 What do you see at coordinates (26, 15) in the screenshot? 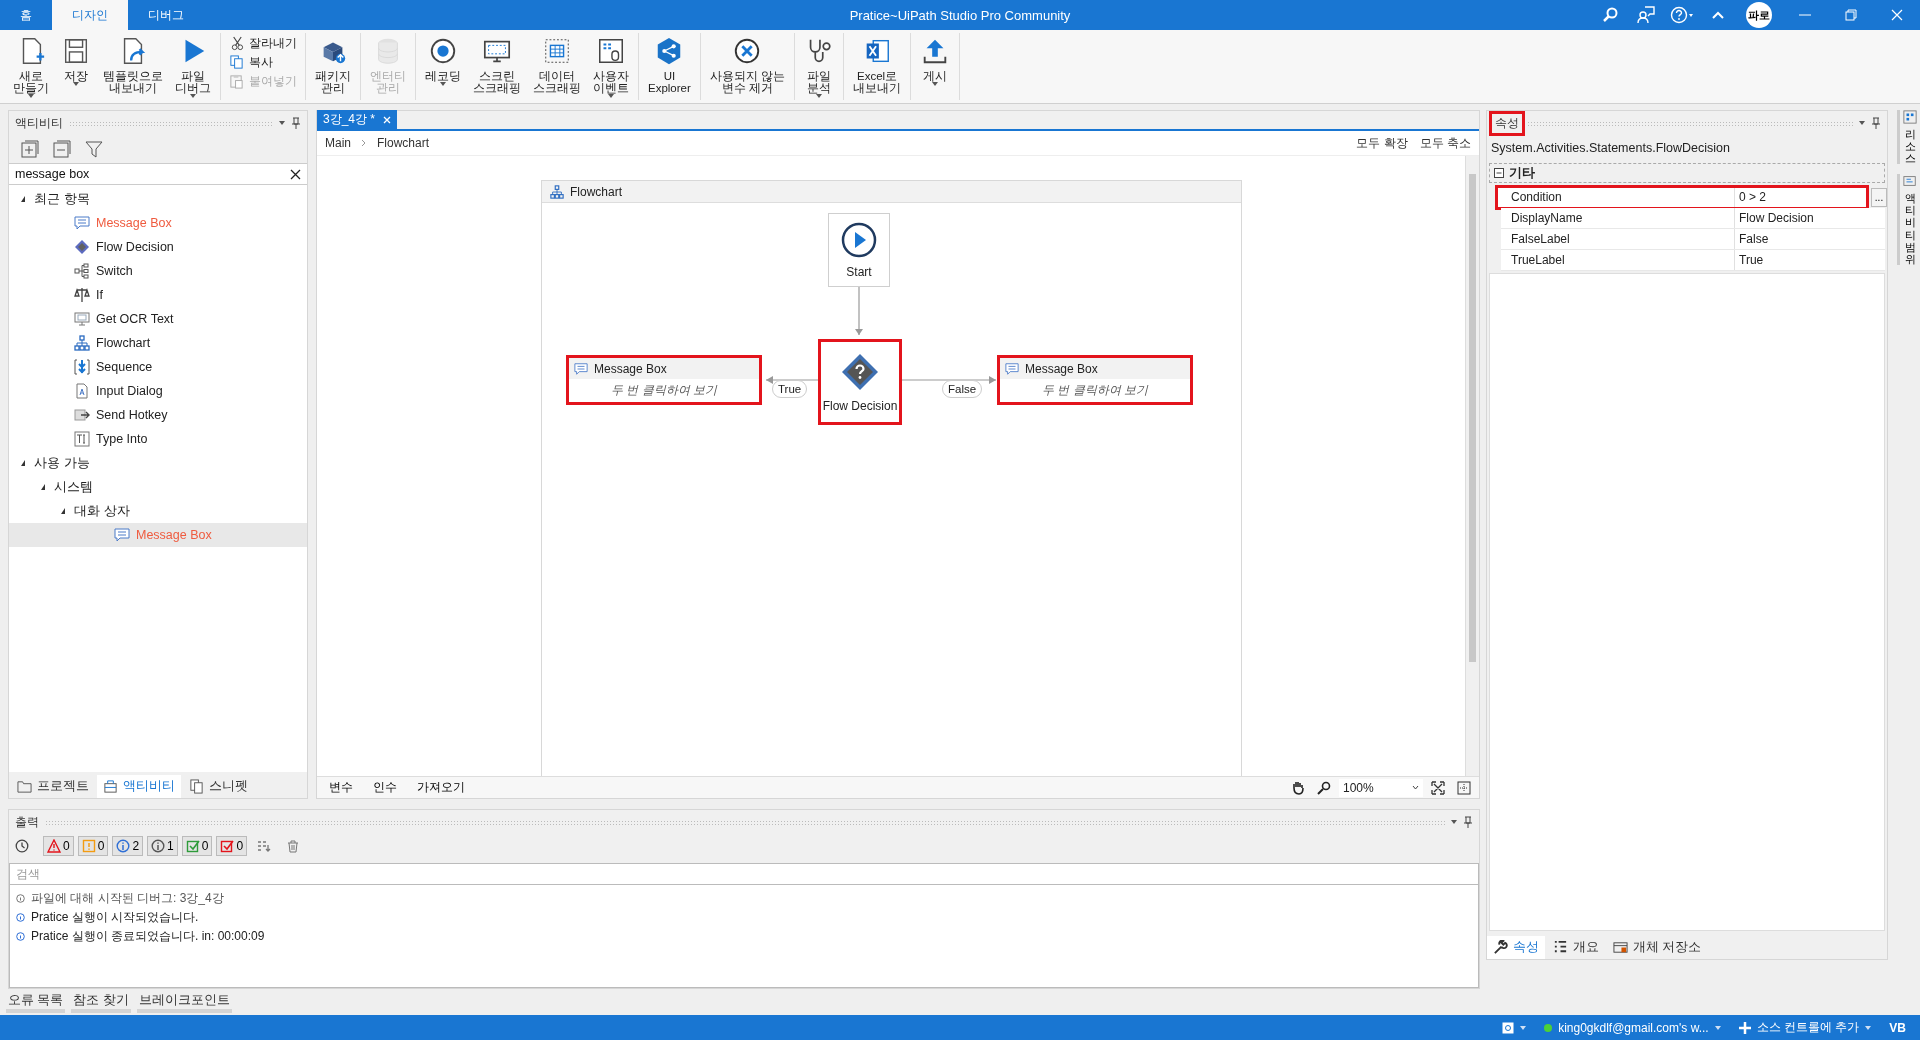
I see `home-tab: 홈` at bounding box center [26, 15].